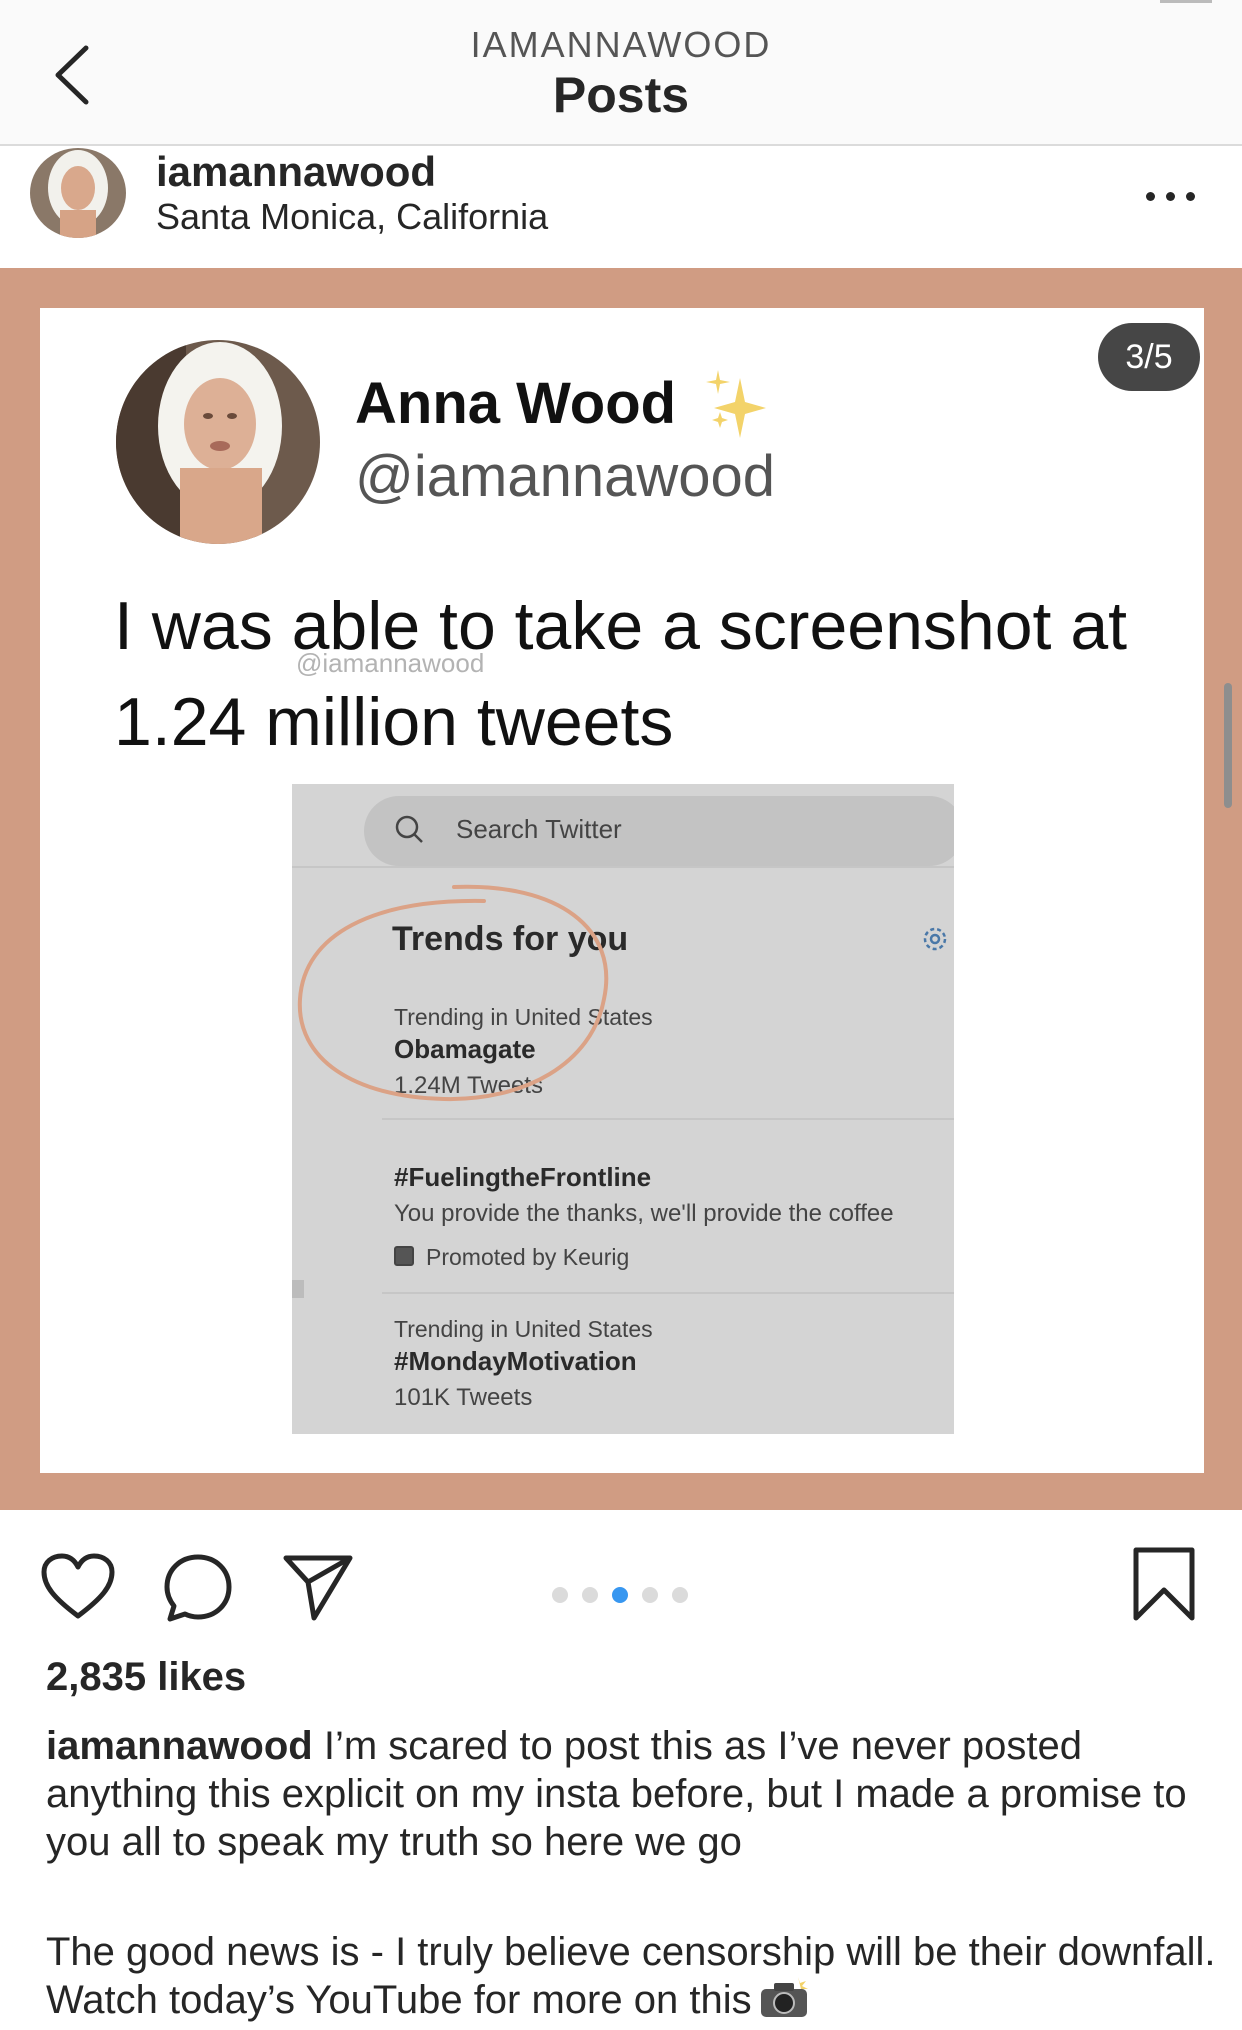 This screenshot has width=1242, height=2030. I want to click on gear-icon, so click(935, 939).